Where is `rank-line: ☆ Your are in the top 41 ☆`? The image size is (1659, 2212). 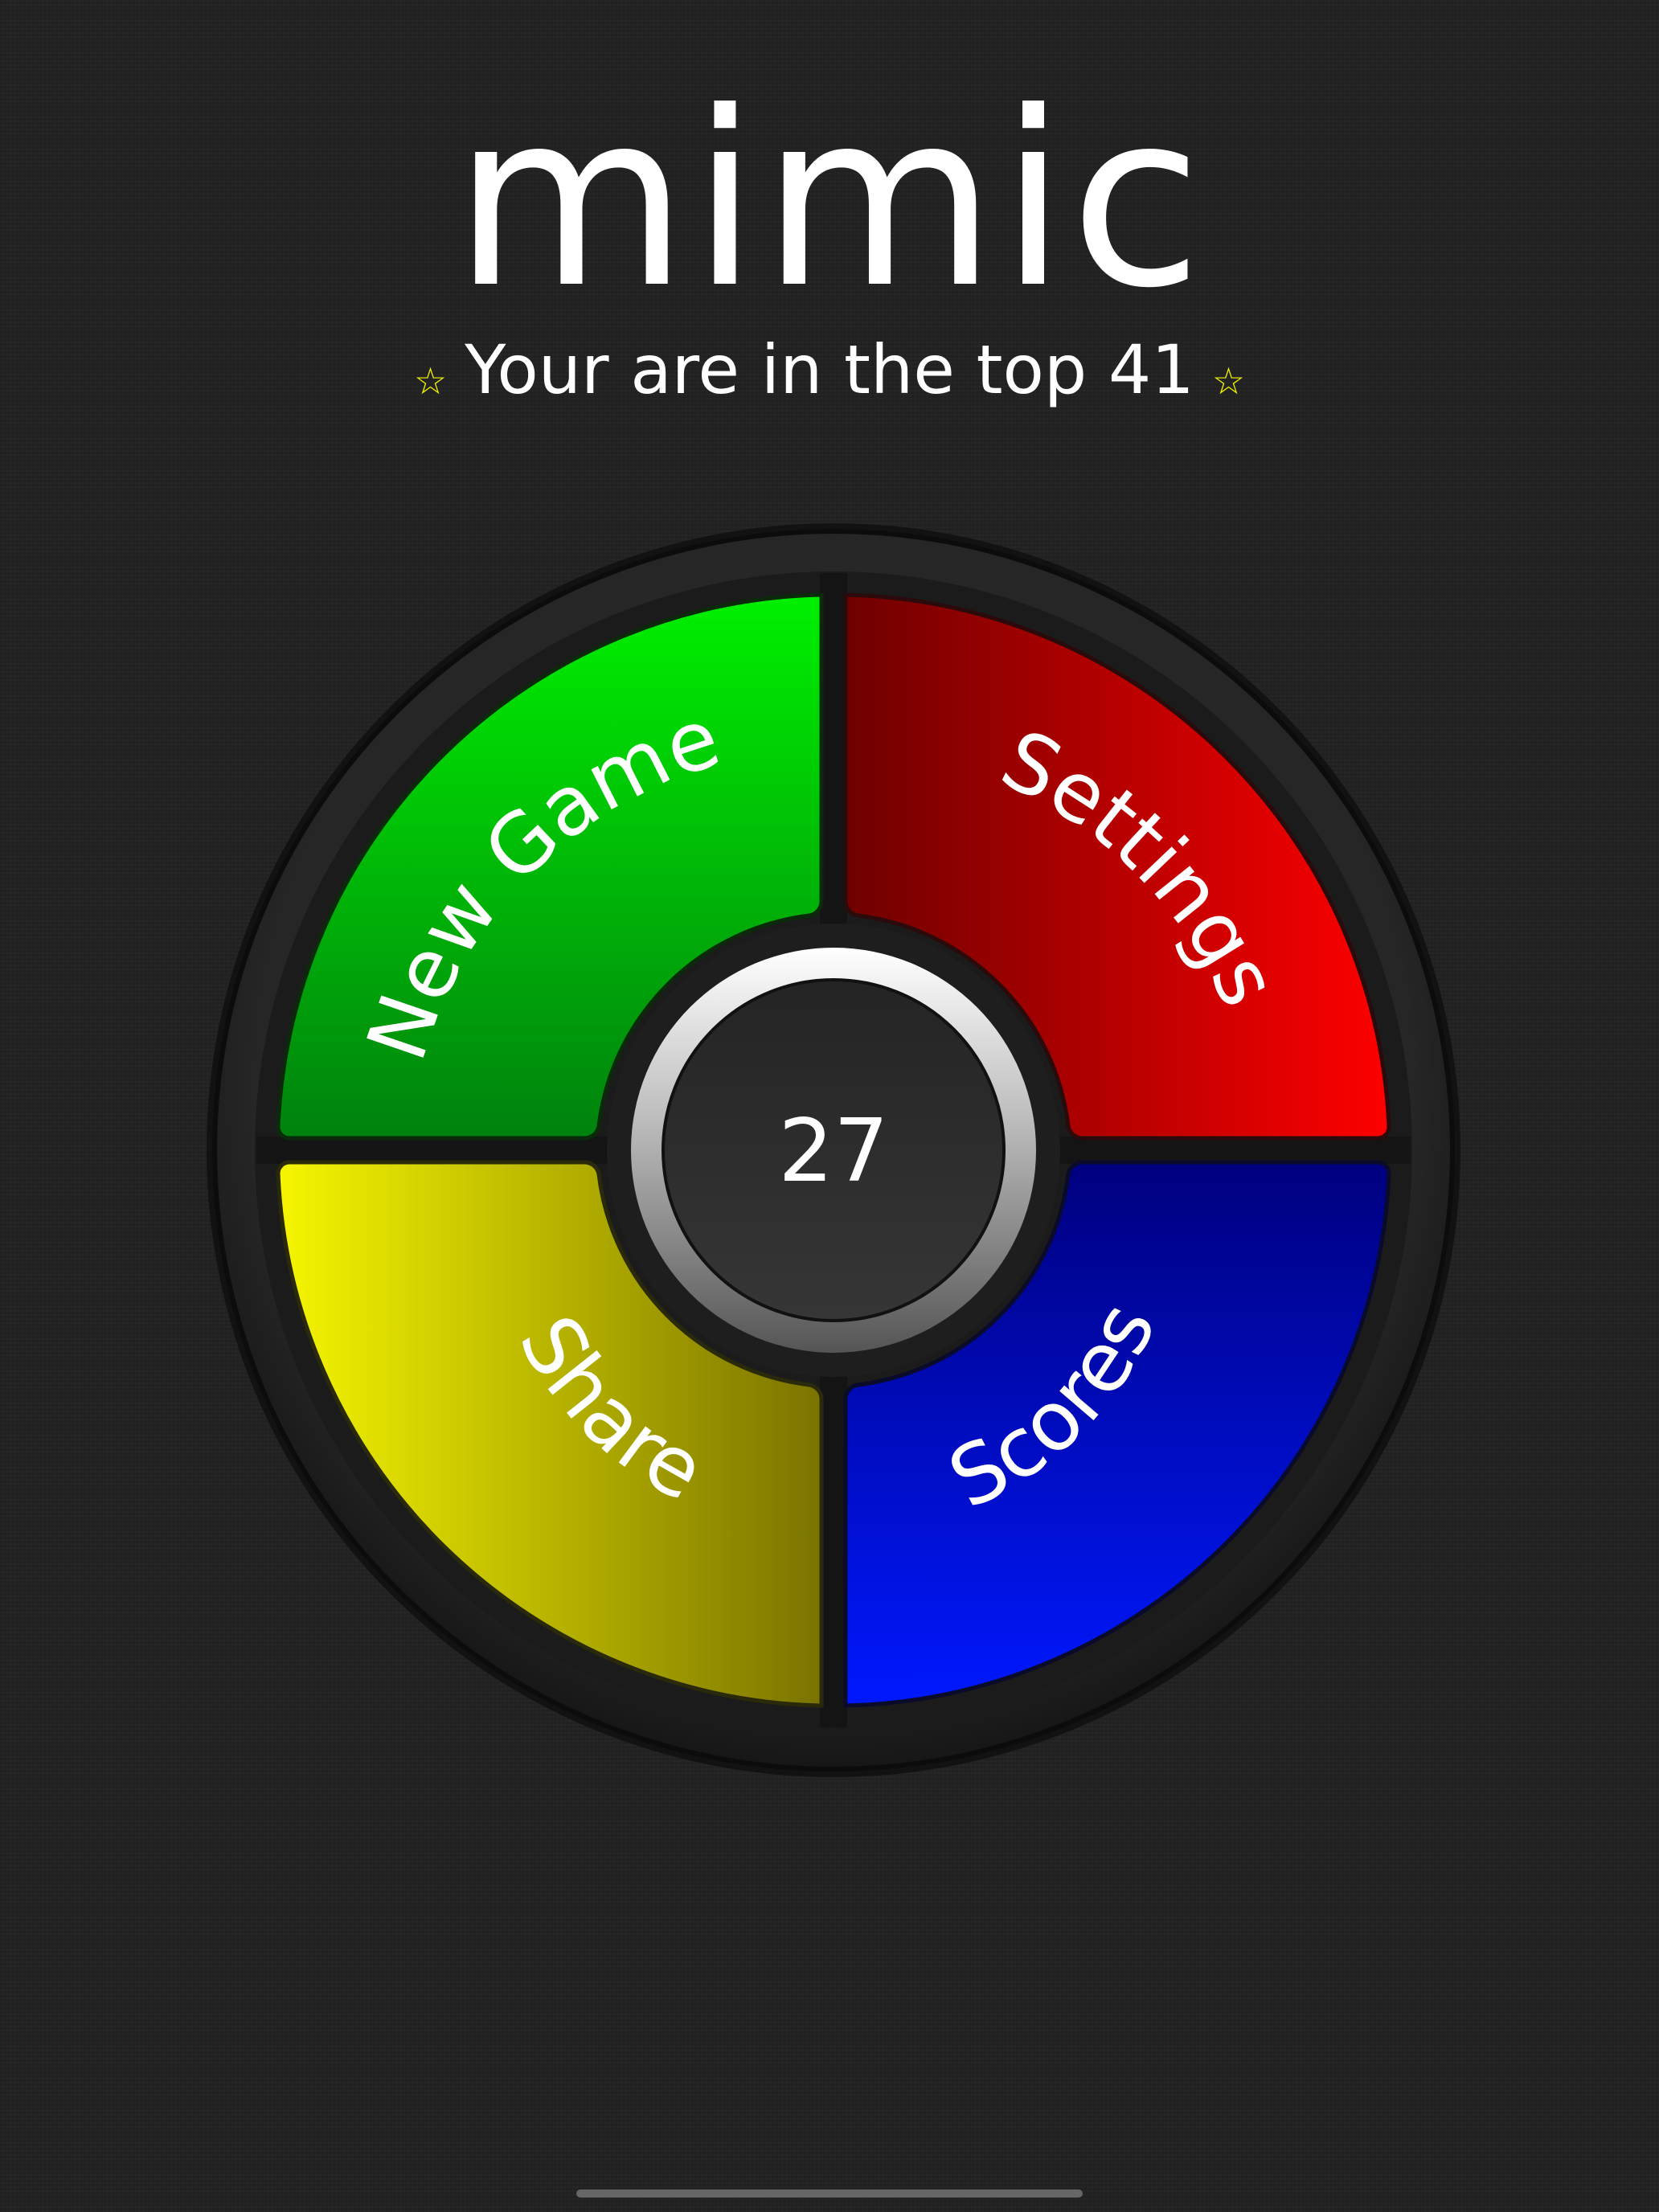 rank-line: ☆ Your are in the top 41 ☆ is located at coordinates (829, 370).